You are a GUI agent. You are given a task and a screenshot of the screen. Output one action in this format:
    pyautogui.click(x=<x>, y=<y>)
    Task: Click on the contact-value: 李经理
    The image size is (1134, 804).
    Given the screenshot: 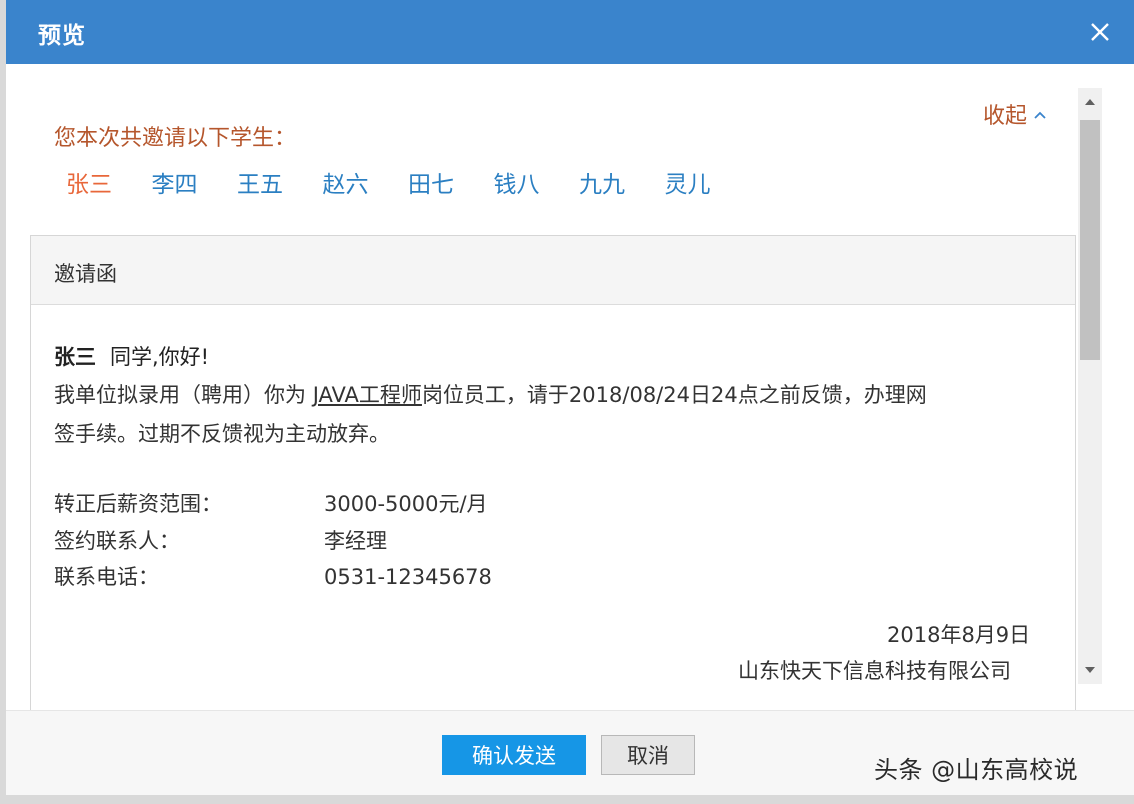 What is the action you would take?
    pyautogui.click(x=355, y=541)
    